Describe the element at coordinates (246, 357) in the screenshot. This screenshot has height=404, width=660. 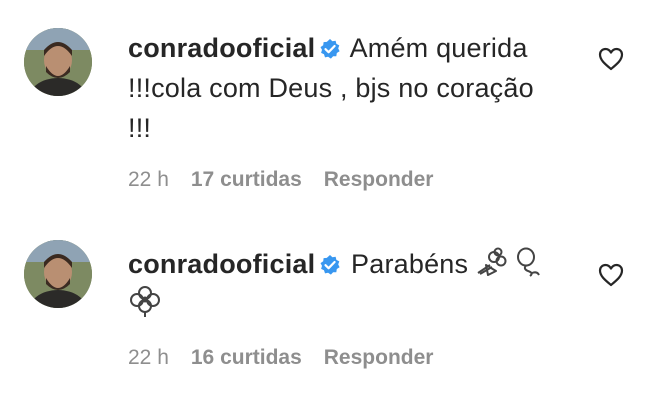
I see `likes-count-button: 16 curtidas` at that location.